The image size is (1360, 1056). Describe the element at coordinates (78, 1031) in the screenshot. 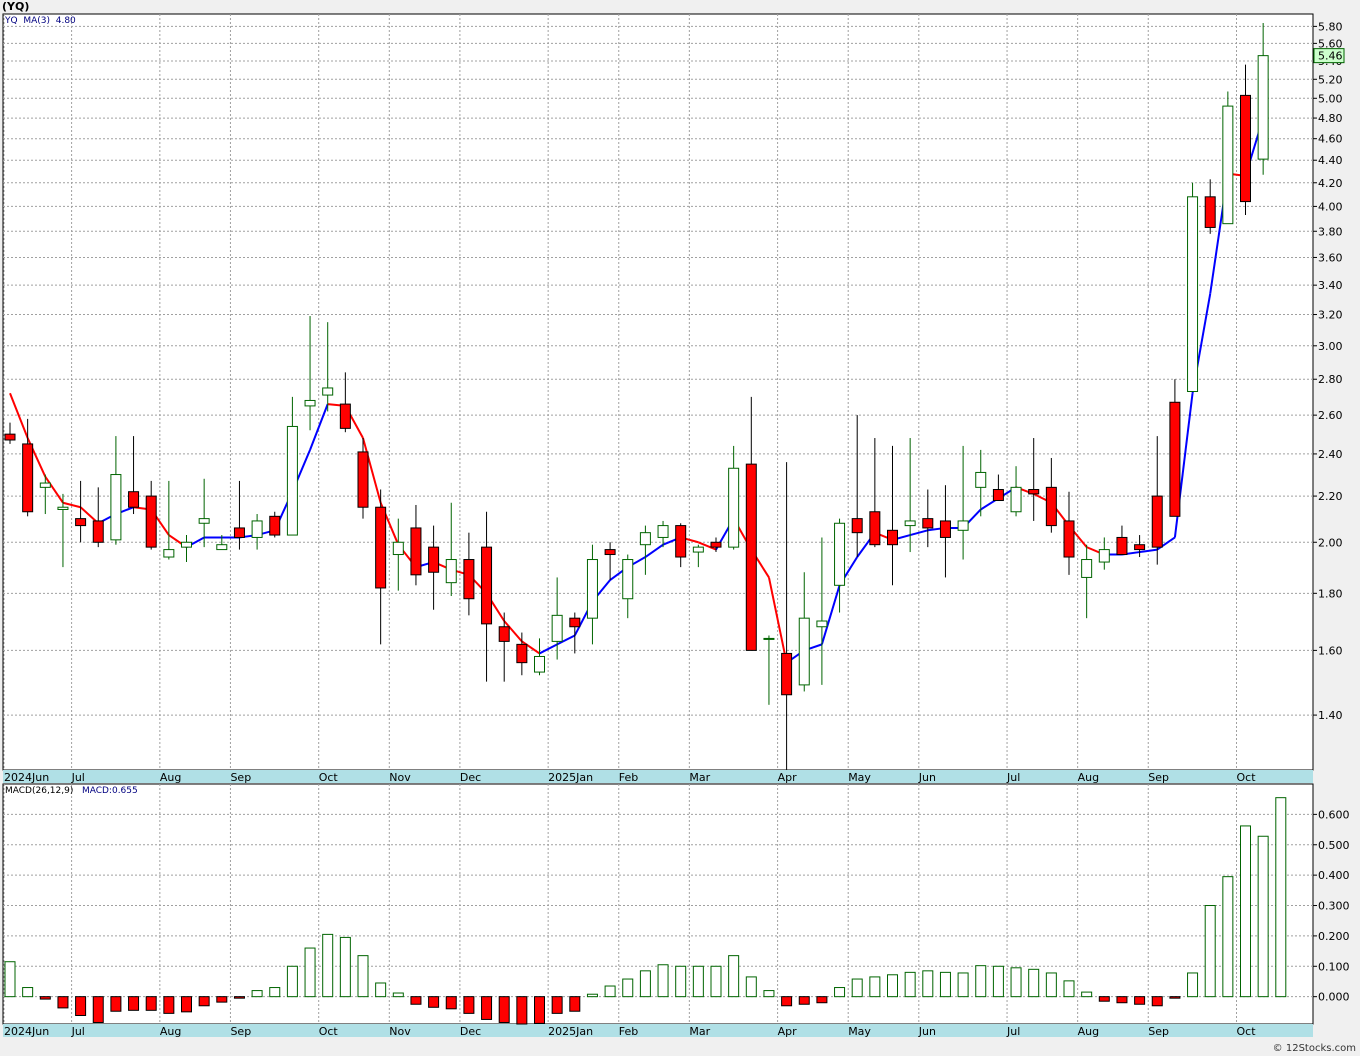

I see `macd-date-label: Jul` at that location.